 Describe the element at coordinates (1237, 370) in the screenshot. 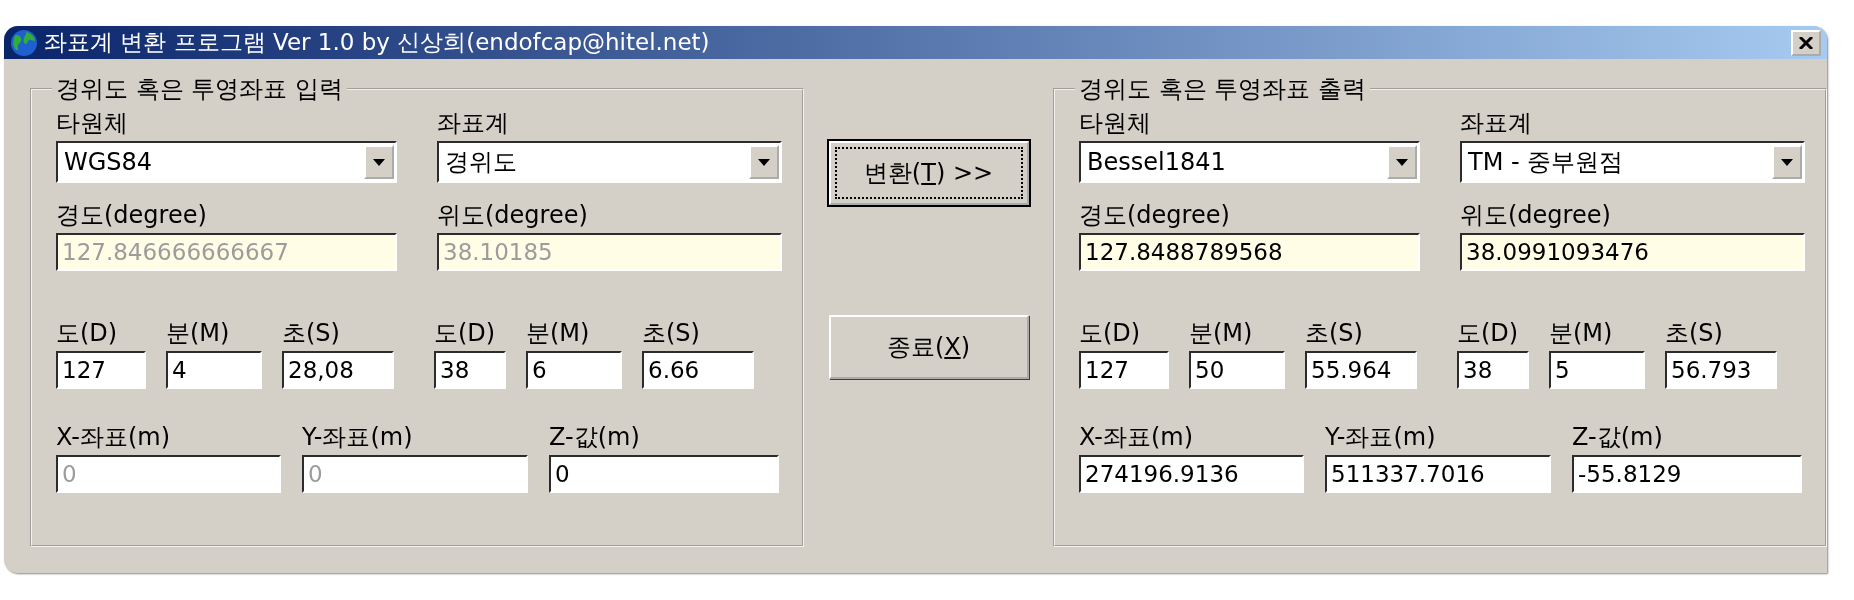

I see `input-field: 50` at that location.